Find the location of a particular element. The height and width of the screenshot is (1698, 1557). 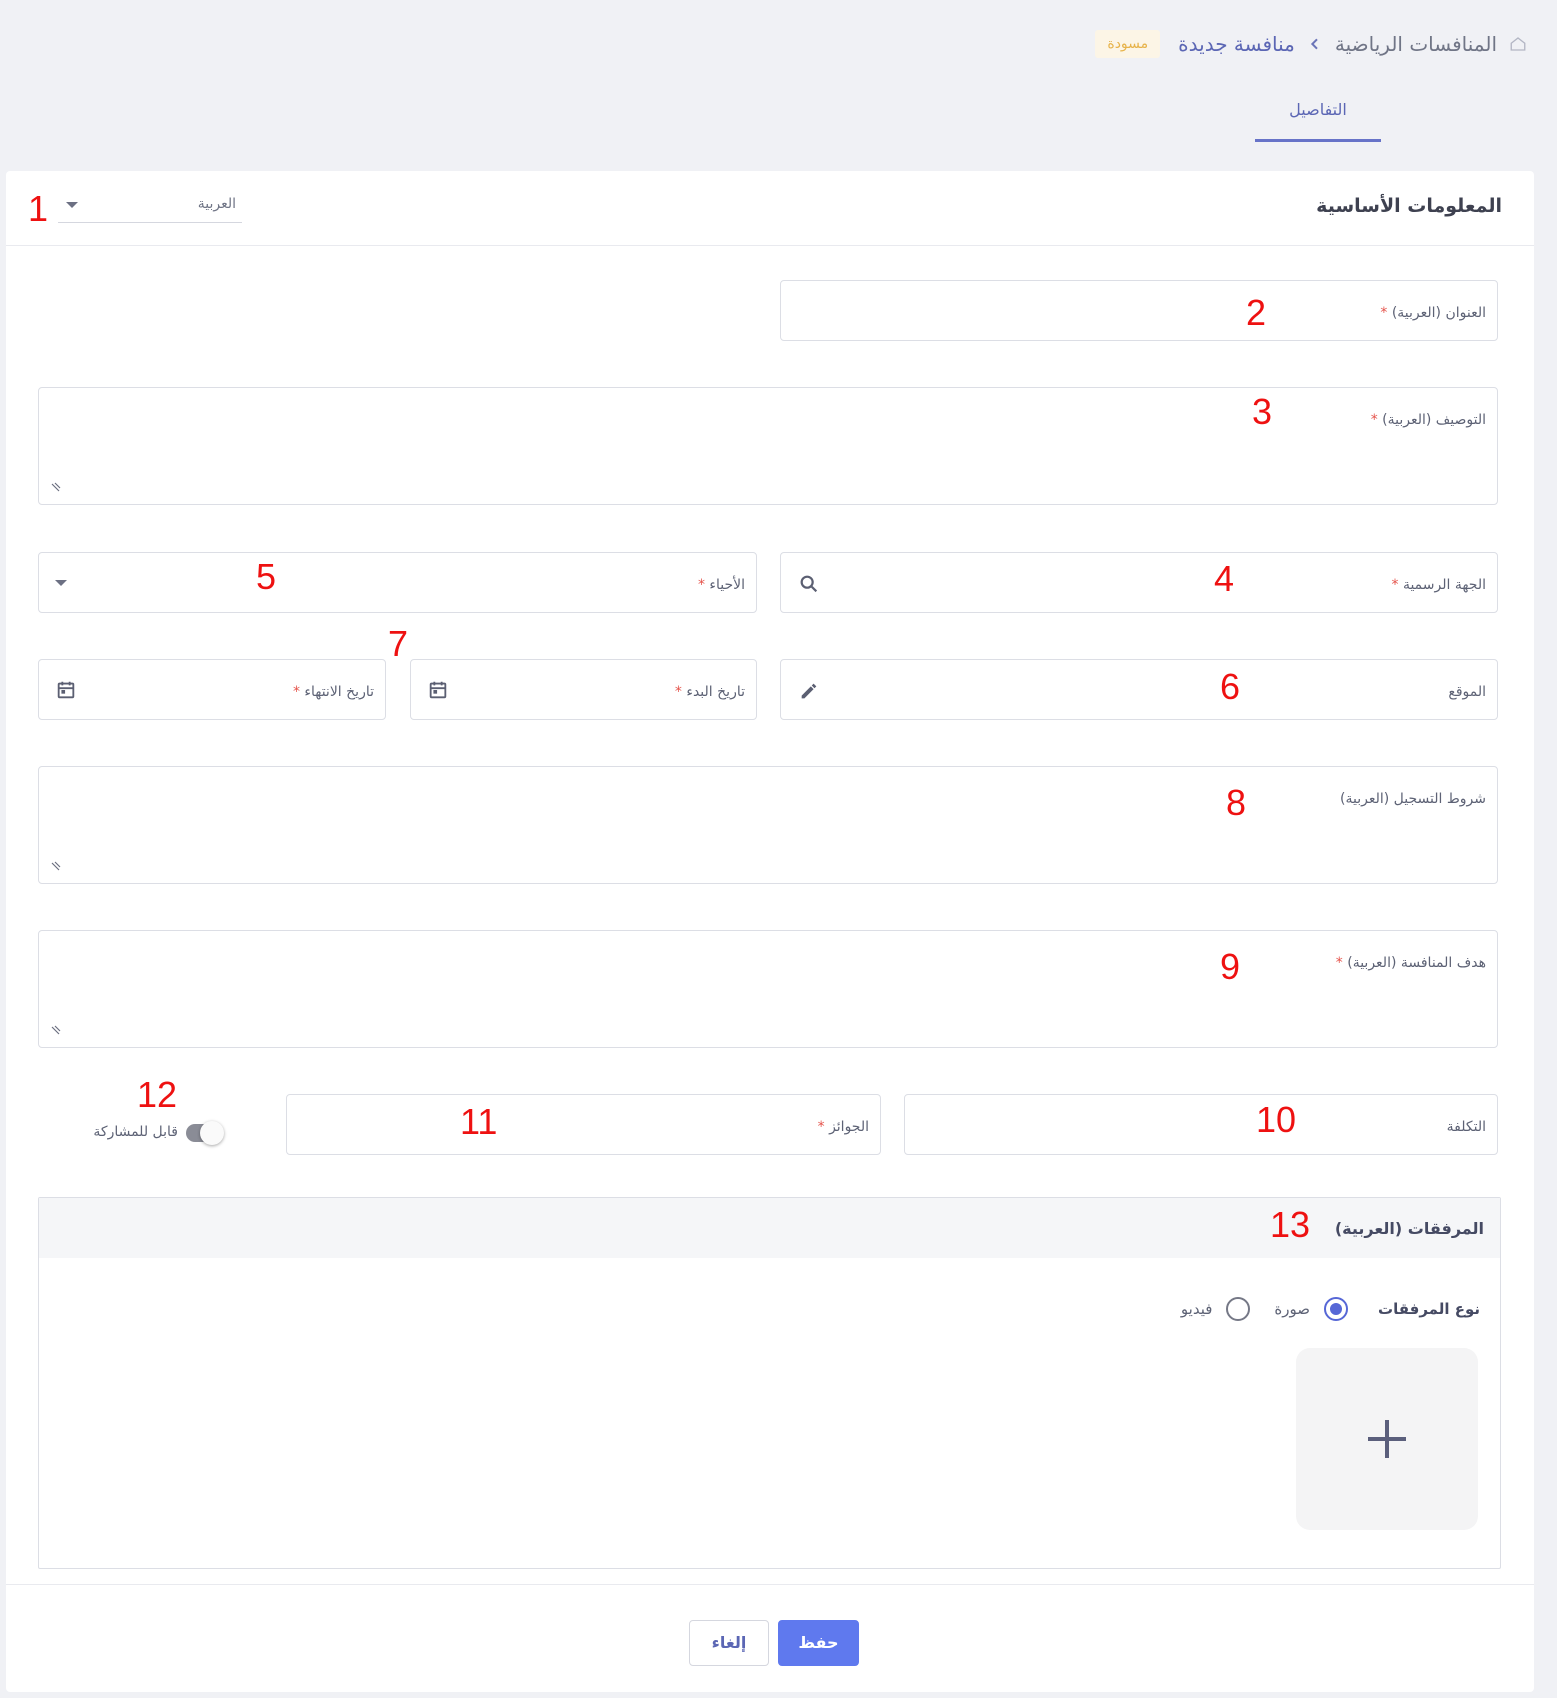

plus-icon is located at coordinates (1387, 1439).